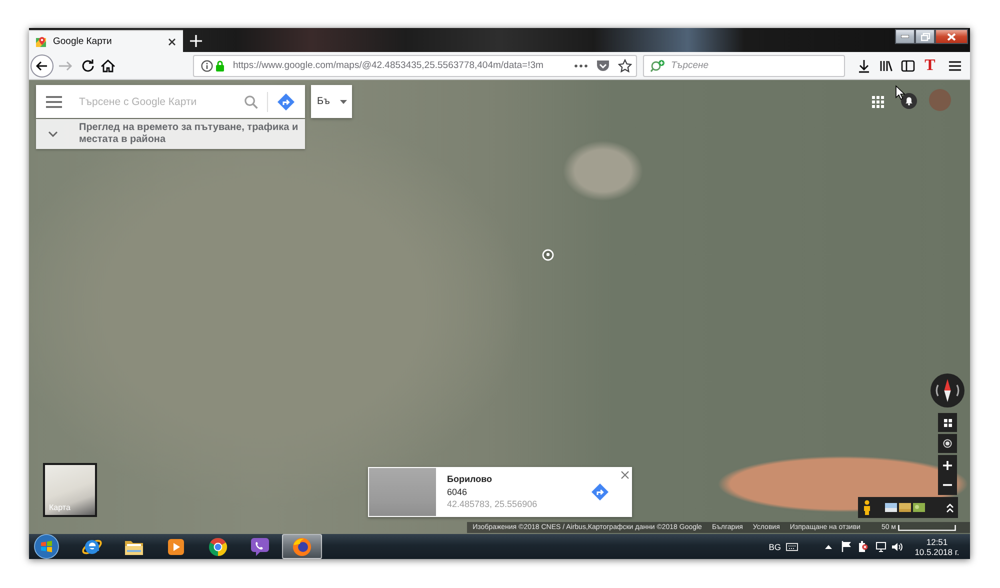 This screenshot has height=588, width=1000. I want to click on extension-button: T, so click(930, 65).